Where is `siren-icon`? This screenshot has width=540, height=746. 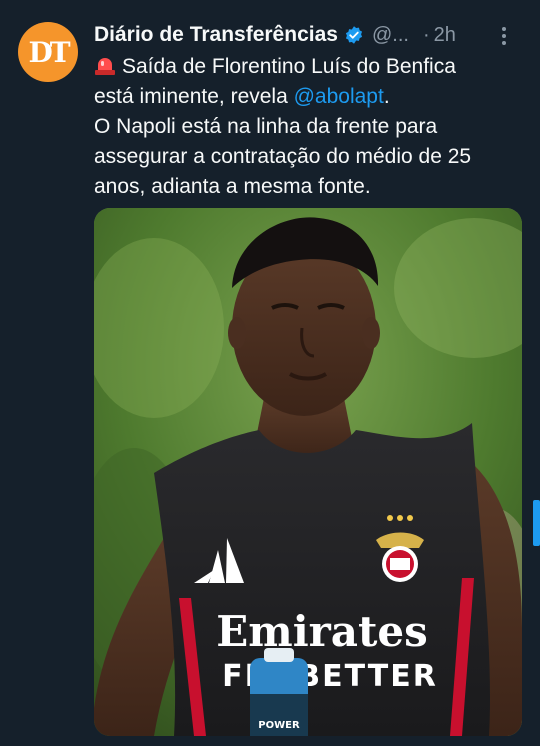 siren-icon is located at coordinates (105, 65).